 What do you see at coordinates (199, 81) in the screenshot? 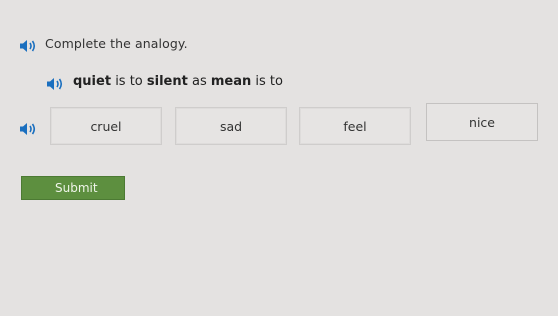
I see `analogy-connector-2: as` at bounding box center [199, 81].